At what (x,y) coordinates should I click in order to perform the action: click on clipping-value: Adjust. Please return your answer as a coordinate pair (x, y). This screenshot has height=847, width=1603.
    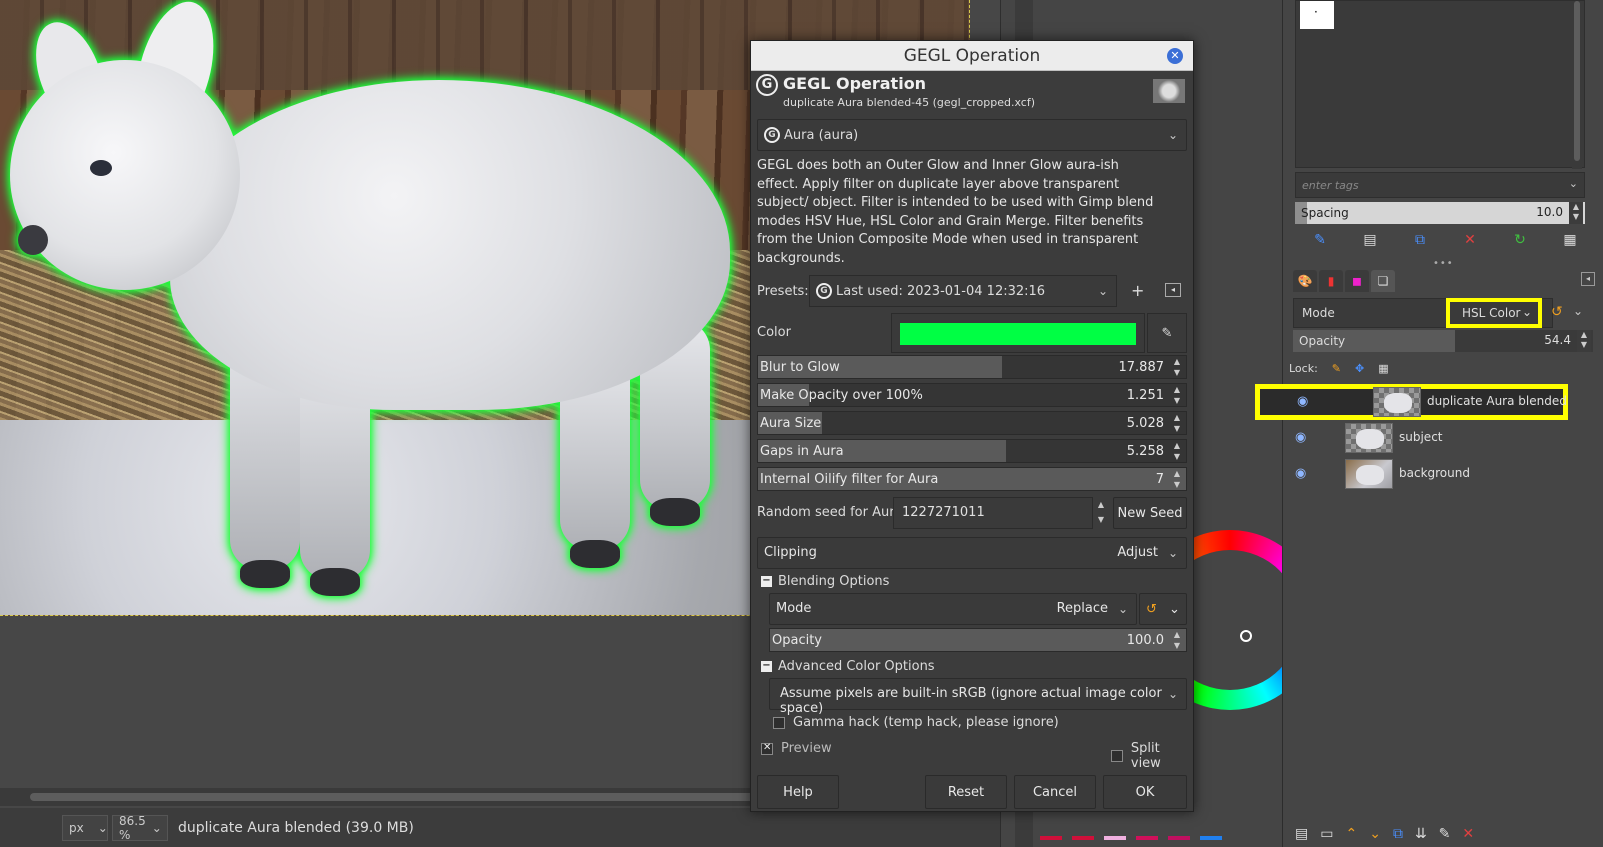
    Looking at the image, I should click on (1137, 552).